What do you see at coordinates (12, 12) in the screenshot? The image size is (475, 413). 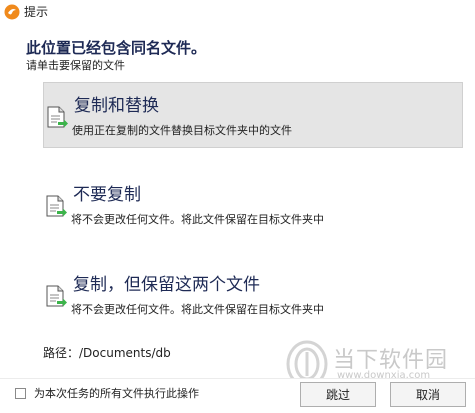 I see `app-logo-icon` at bounding box center [12, 12].